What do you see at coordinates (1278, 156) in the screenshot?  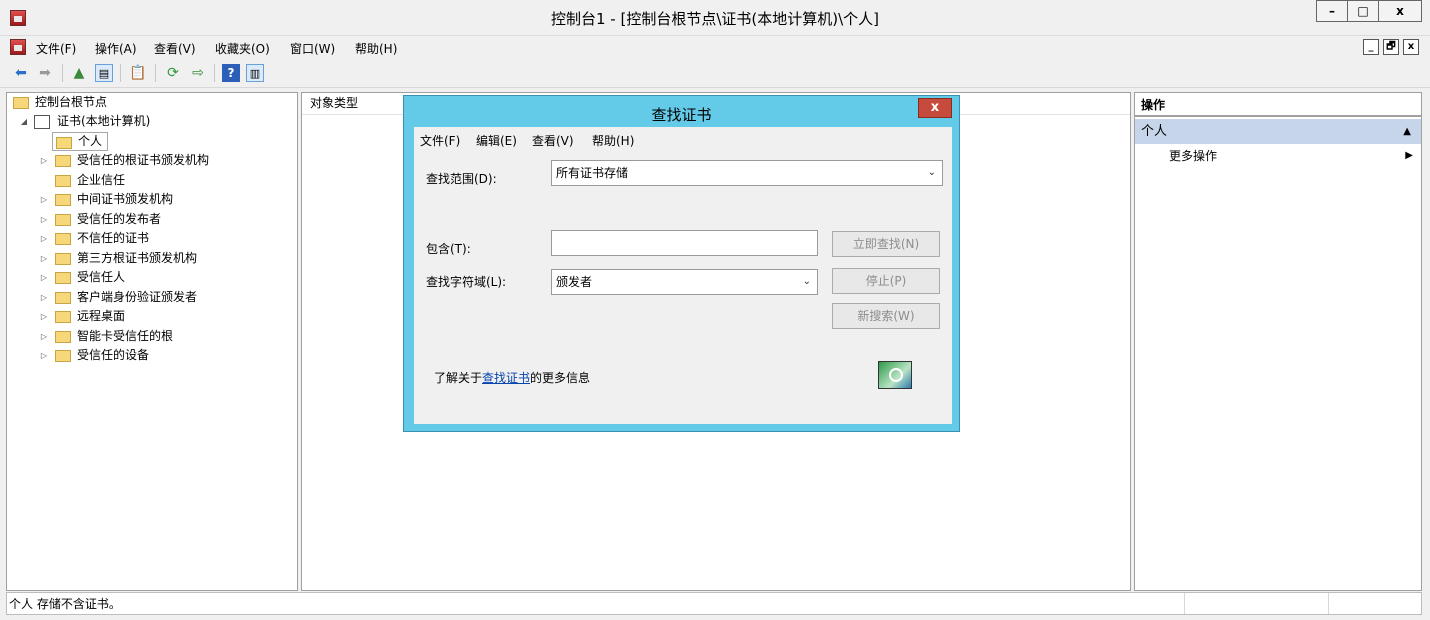 I see `more-actions-item: 更多操作 ▶` at bounding box center [1278, 156].